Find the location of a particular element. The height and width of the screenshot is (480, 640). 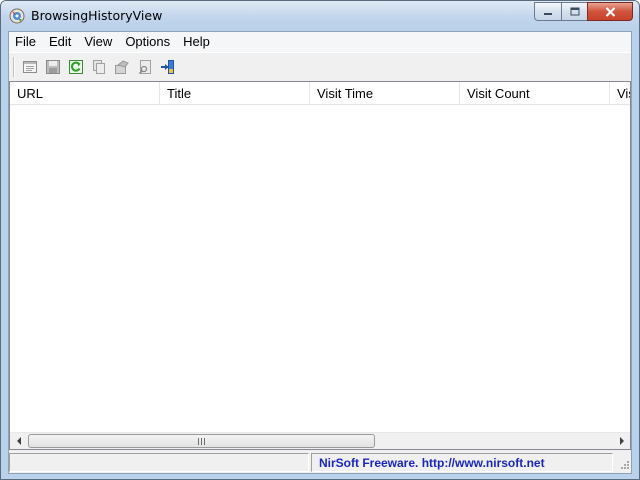

exit-icon is located at coordinates (167, 66).